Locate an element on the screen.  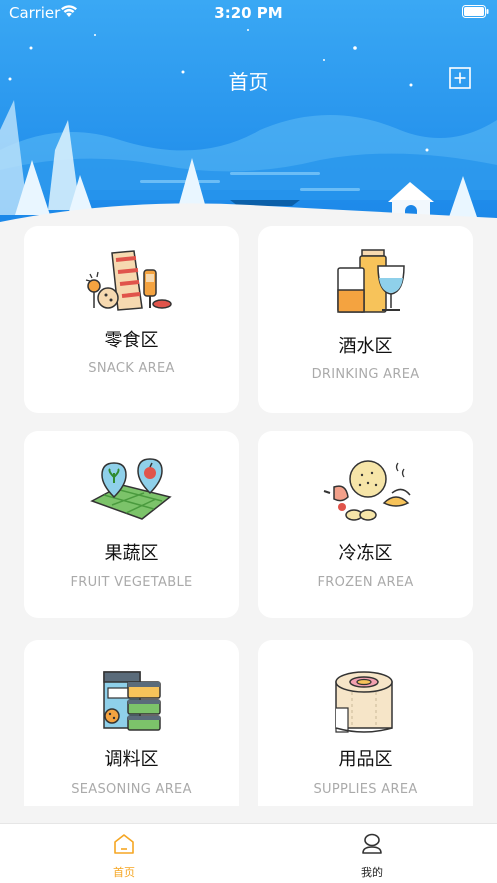
tab-label: 我的 is located at coordinates (372, 872).